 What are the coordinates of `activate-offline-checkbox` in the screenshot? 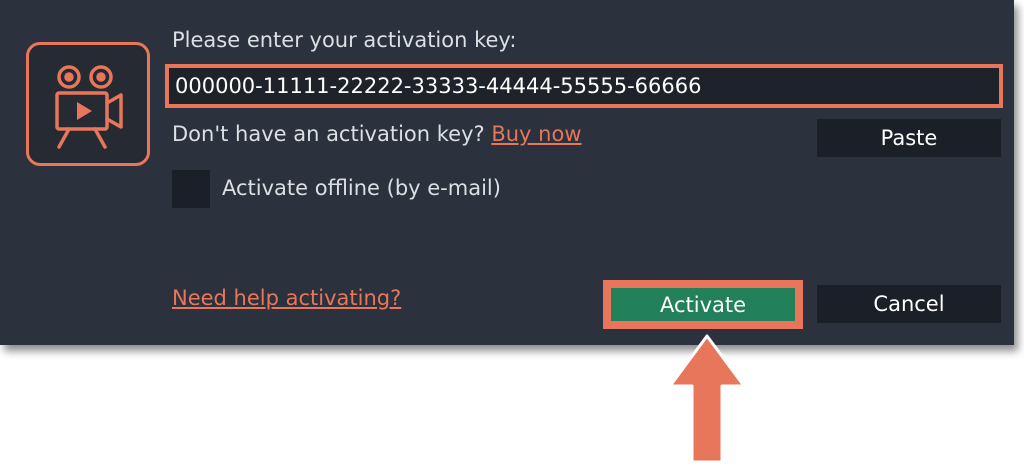 It's located at (191, 189).